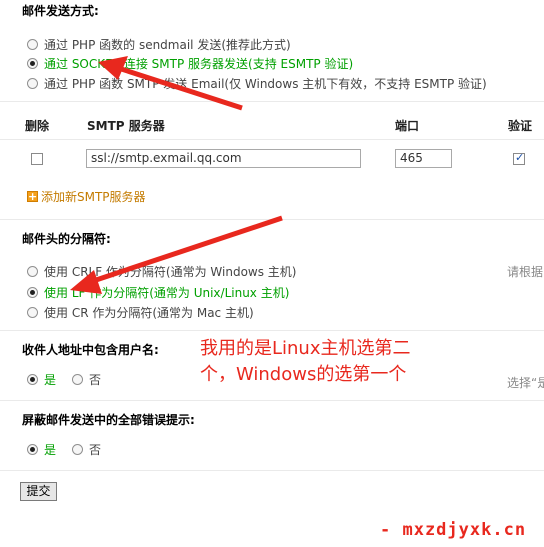 This screenshot has width=544, height=547. I want to click on include-username-choice: 是 否, so click(64, 379).